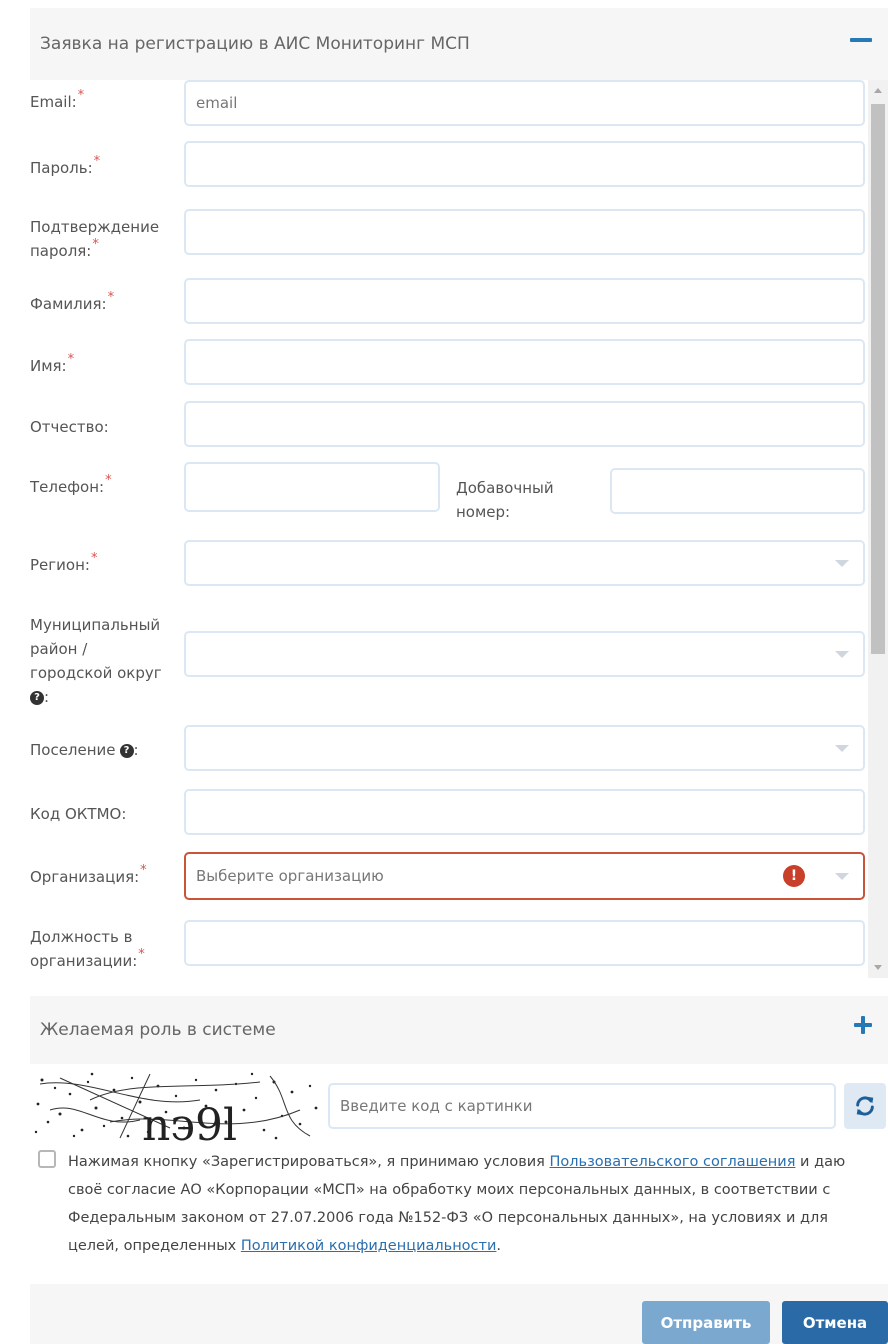 The image size is (888, 1344). What do you see at coordinates (459, 1030) in the screenshot?
I see `role-panel-header: Желаемая роль в системе` at bounding box center [459, 1030].